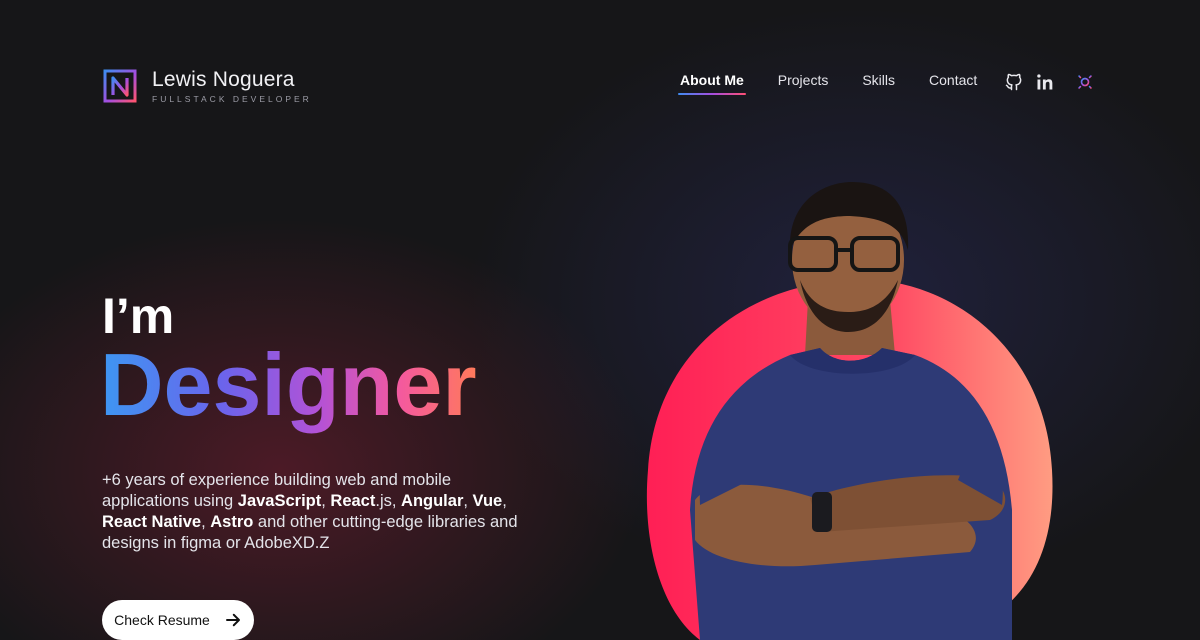 The width and height of the screenshot is (1200, 640). What do you see at coordinates (953, 83) in the screenshot?
I see `nav-contact: Contact` at bounding box center [953, 83].